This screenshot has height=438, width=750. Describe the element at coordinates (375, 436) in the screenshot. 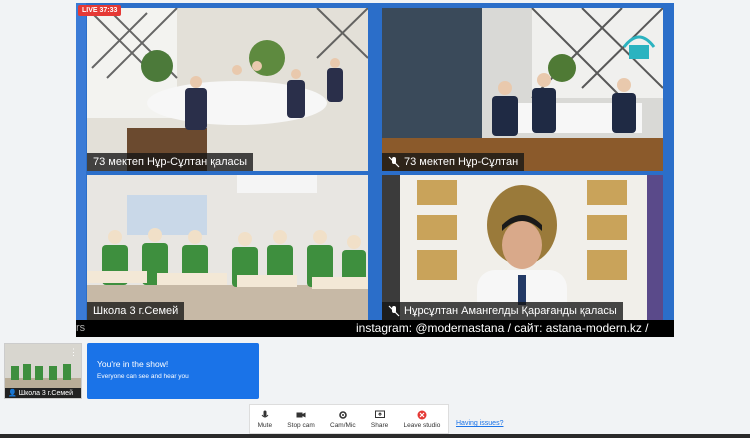

I see `bottom-bar` at that location.